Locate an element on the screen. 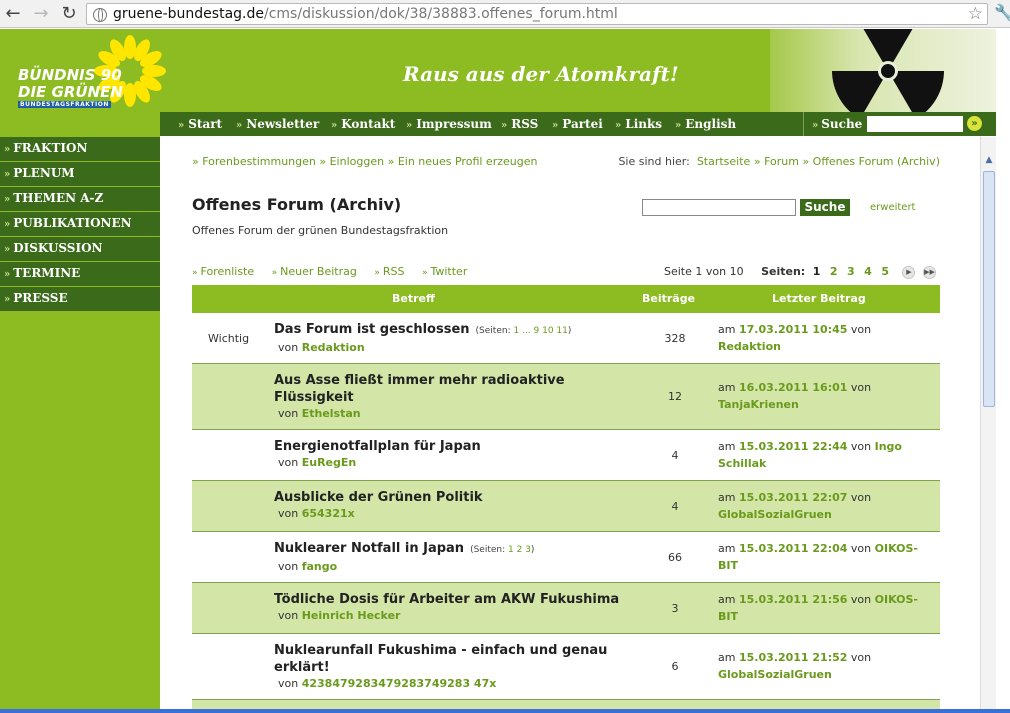  post-count: 328 is located at coordinates (675, 338).